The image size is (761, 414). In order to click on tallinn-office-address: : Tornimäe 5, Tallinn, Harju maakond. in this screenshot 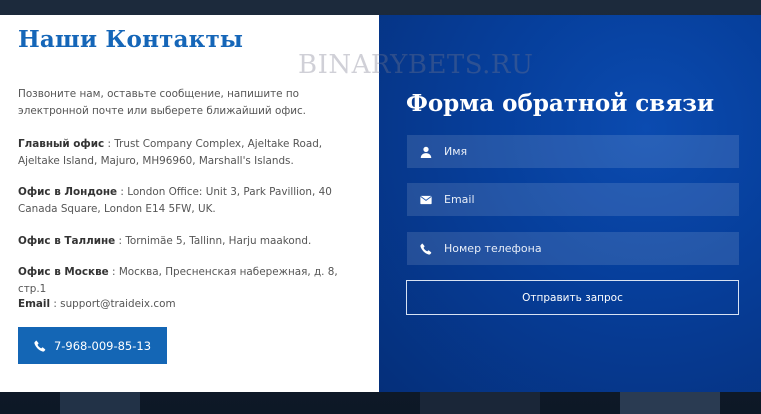, I will do `click(213, 241)`.